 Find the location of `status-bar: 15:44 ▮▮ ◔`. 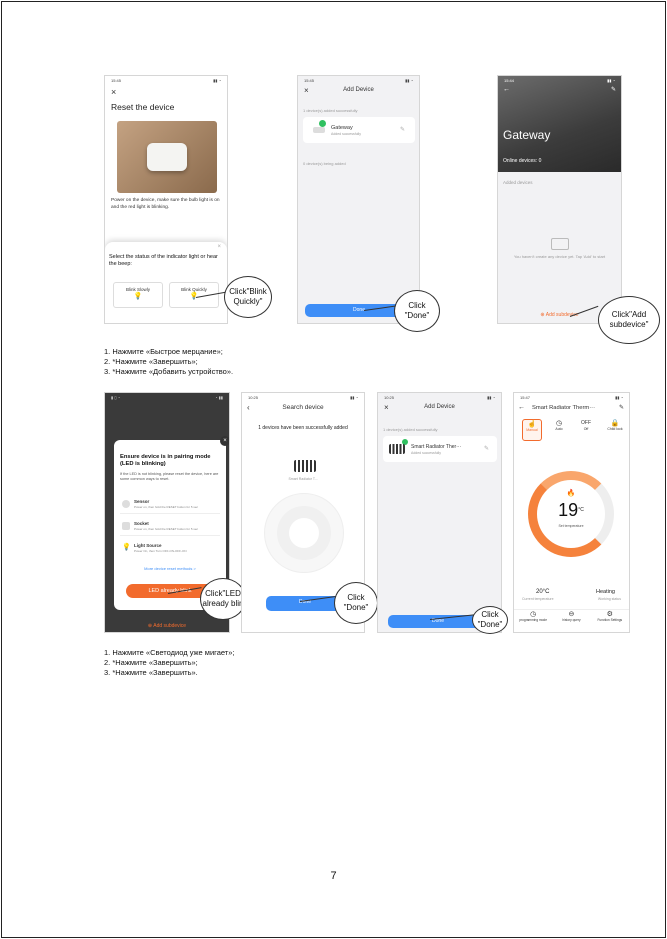

status-bar: 15:44 ▮▮ ◔ is located at coordinates (559, 80).